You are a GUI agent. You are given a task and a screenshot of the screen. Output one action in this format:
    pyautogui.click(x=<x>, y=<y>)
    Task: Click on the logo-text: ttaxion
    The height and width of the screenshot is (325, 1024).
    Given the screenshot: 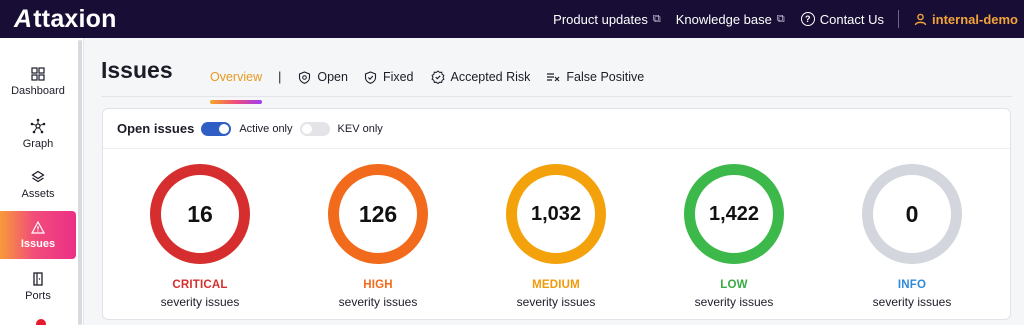 What is the action you would take?
    pyautogui.click(x=75, y=18)
    